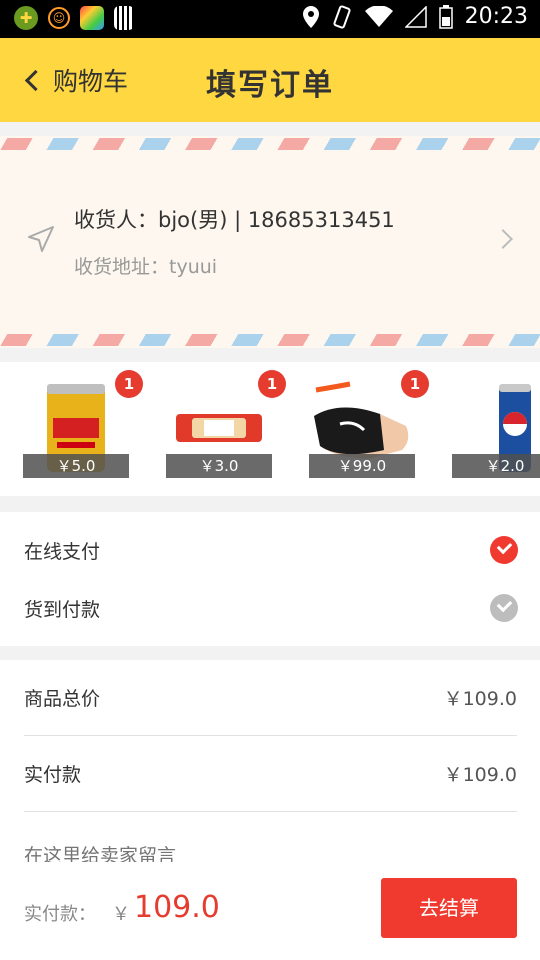 Image resolution: width=540 pixels, height=960 pixels. Describe the element at coordinates (310, 16) in the screenshot. I see `location-icon` at that location.